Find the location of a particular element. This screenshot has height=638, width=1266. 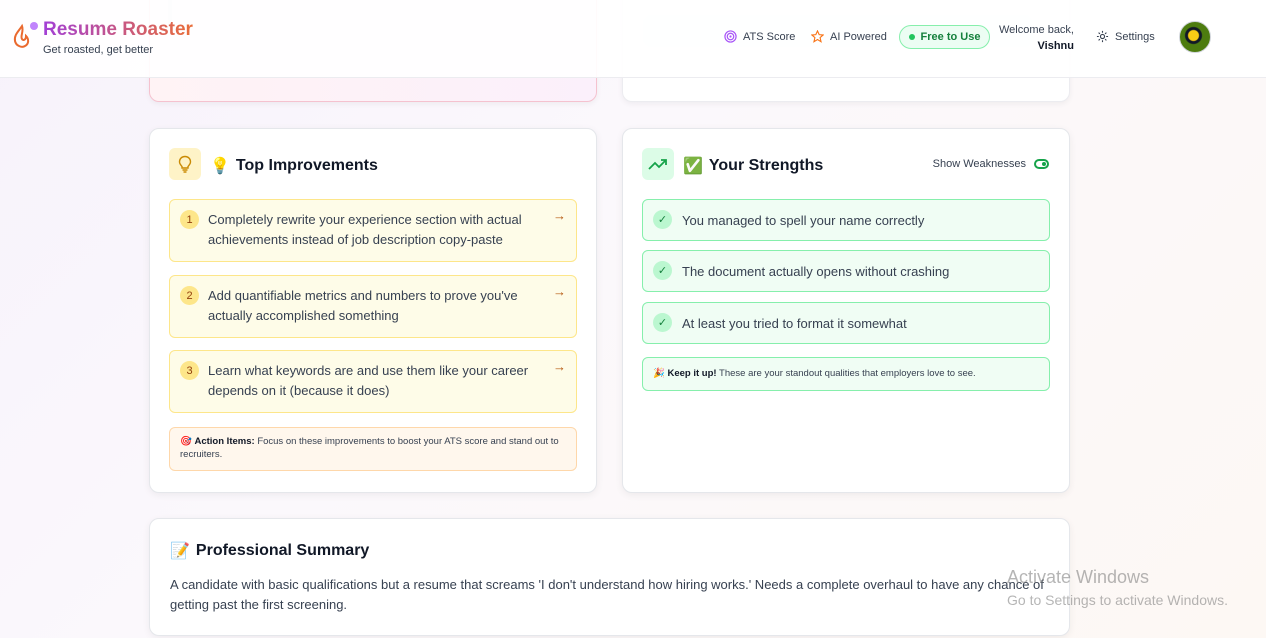

strengths-title-text: Your Strengths is located at coordinates (766, 165).